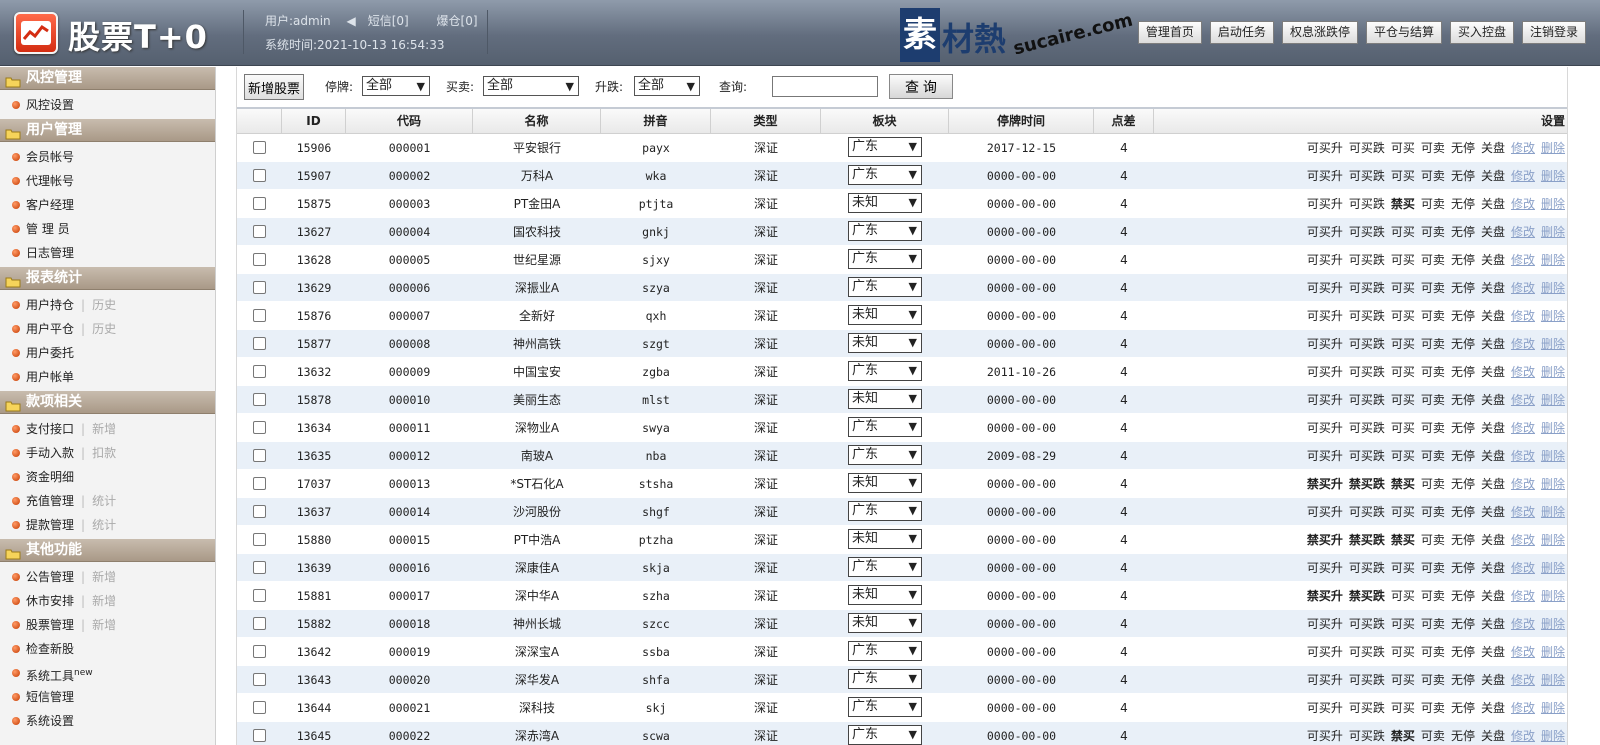 The width and height of the screenshot is (1600, 745). What do you see at coordinates (1319, 32) in the screenshot?
I see `limit-updown-button: 权息涨跌停` at bounding box center [1319, 32].